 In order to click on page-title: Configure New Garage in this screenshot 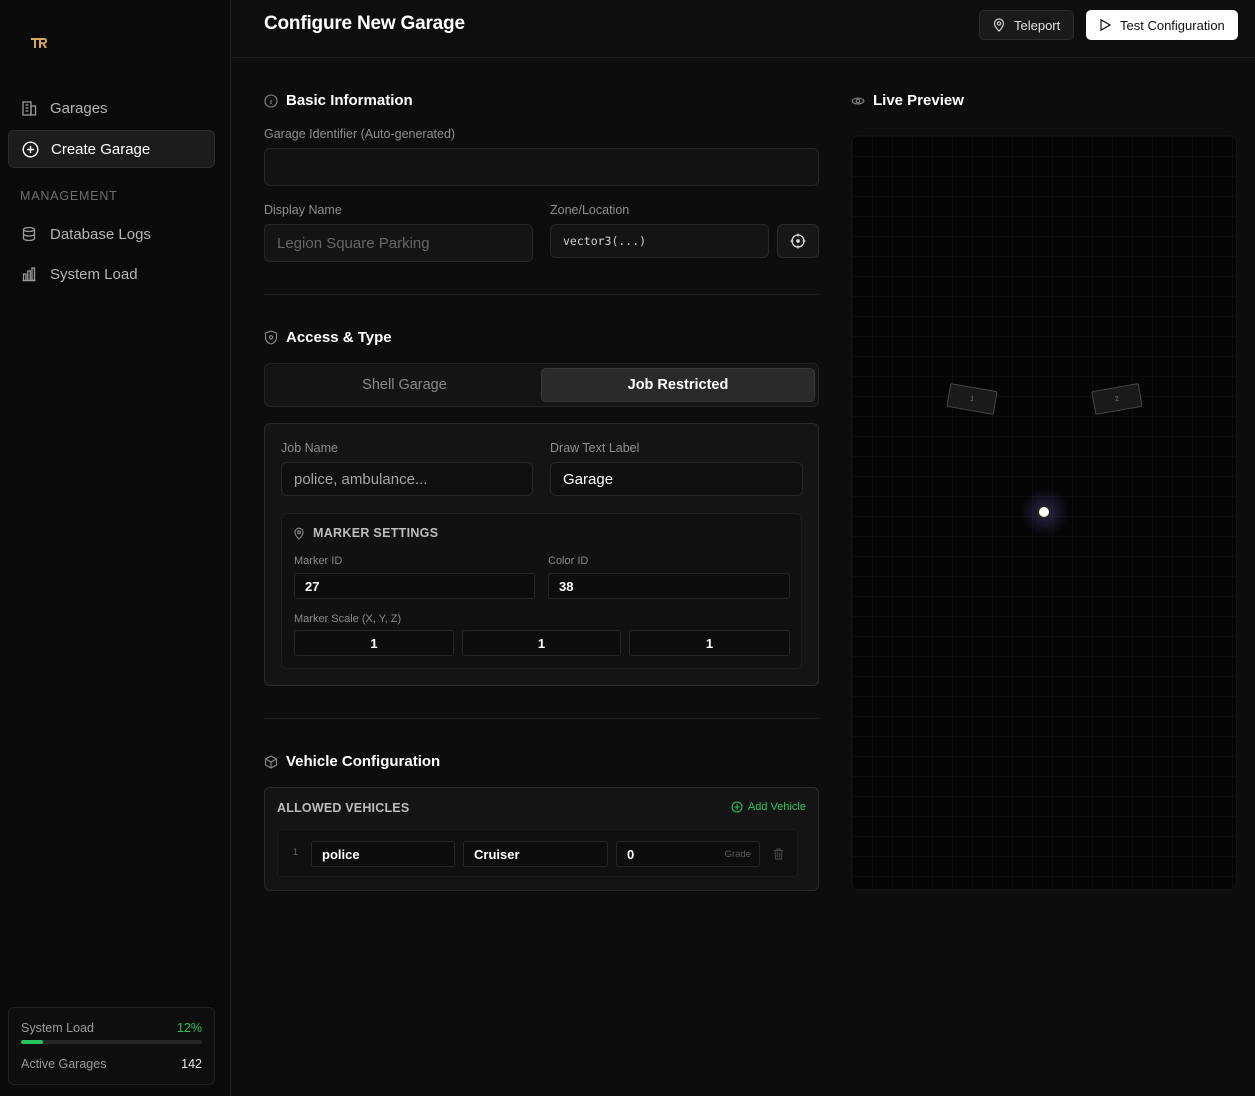, I will do `click(364, 23)`.